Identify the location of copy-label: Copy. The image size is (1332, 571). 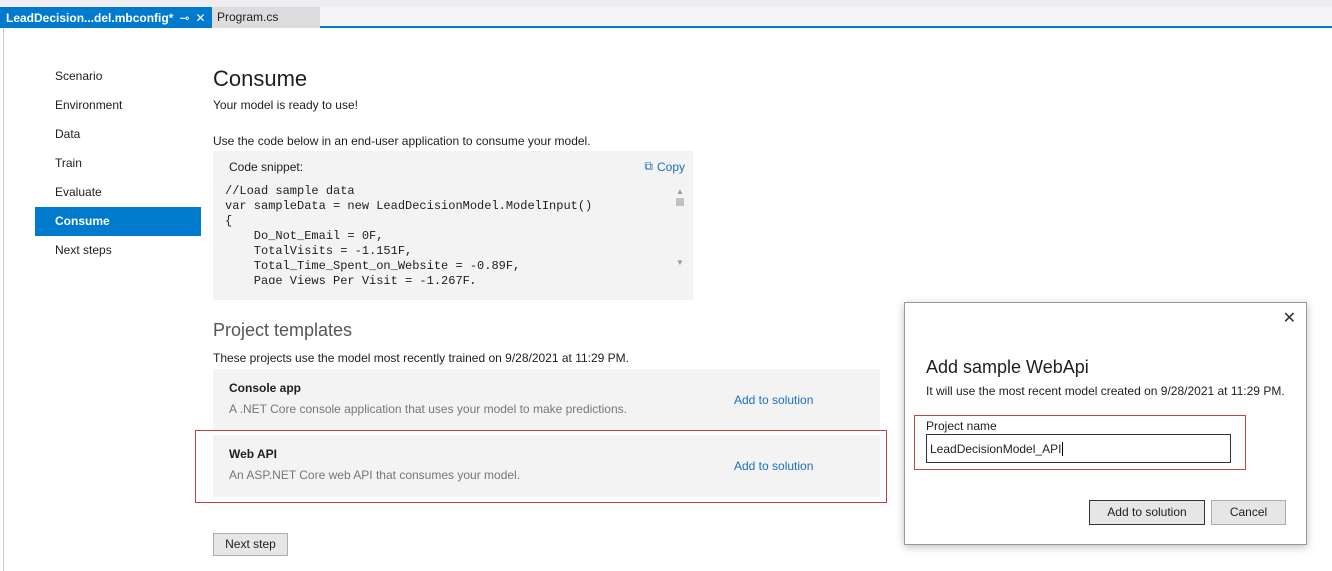
(670, 166).